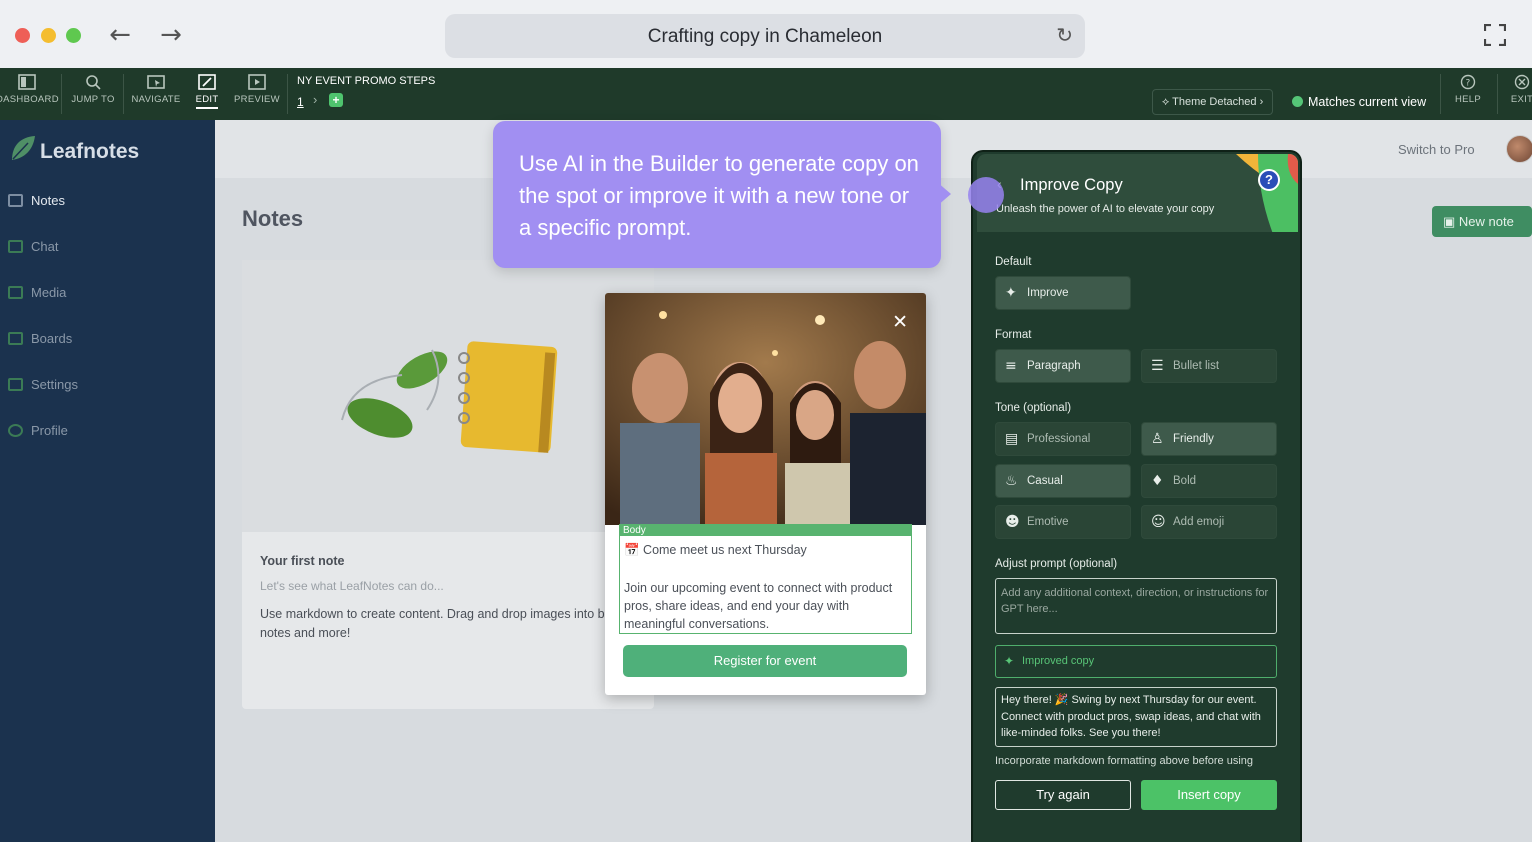 Image resolution: width=1532 pixels, height=842 pixels. I want to click on tone-professional: ▤ Professional, so click(1063, 439).